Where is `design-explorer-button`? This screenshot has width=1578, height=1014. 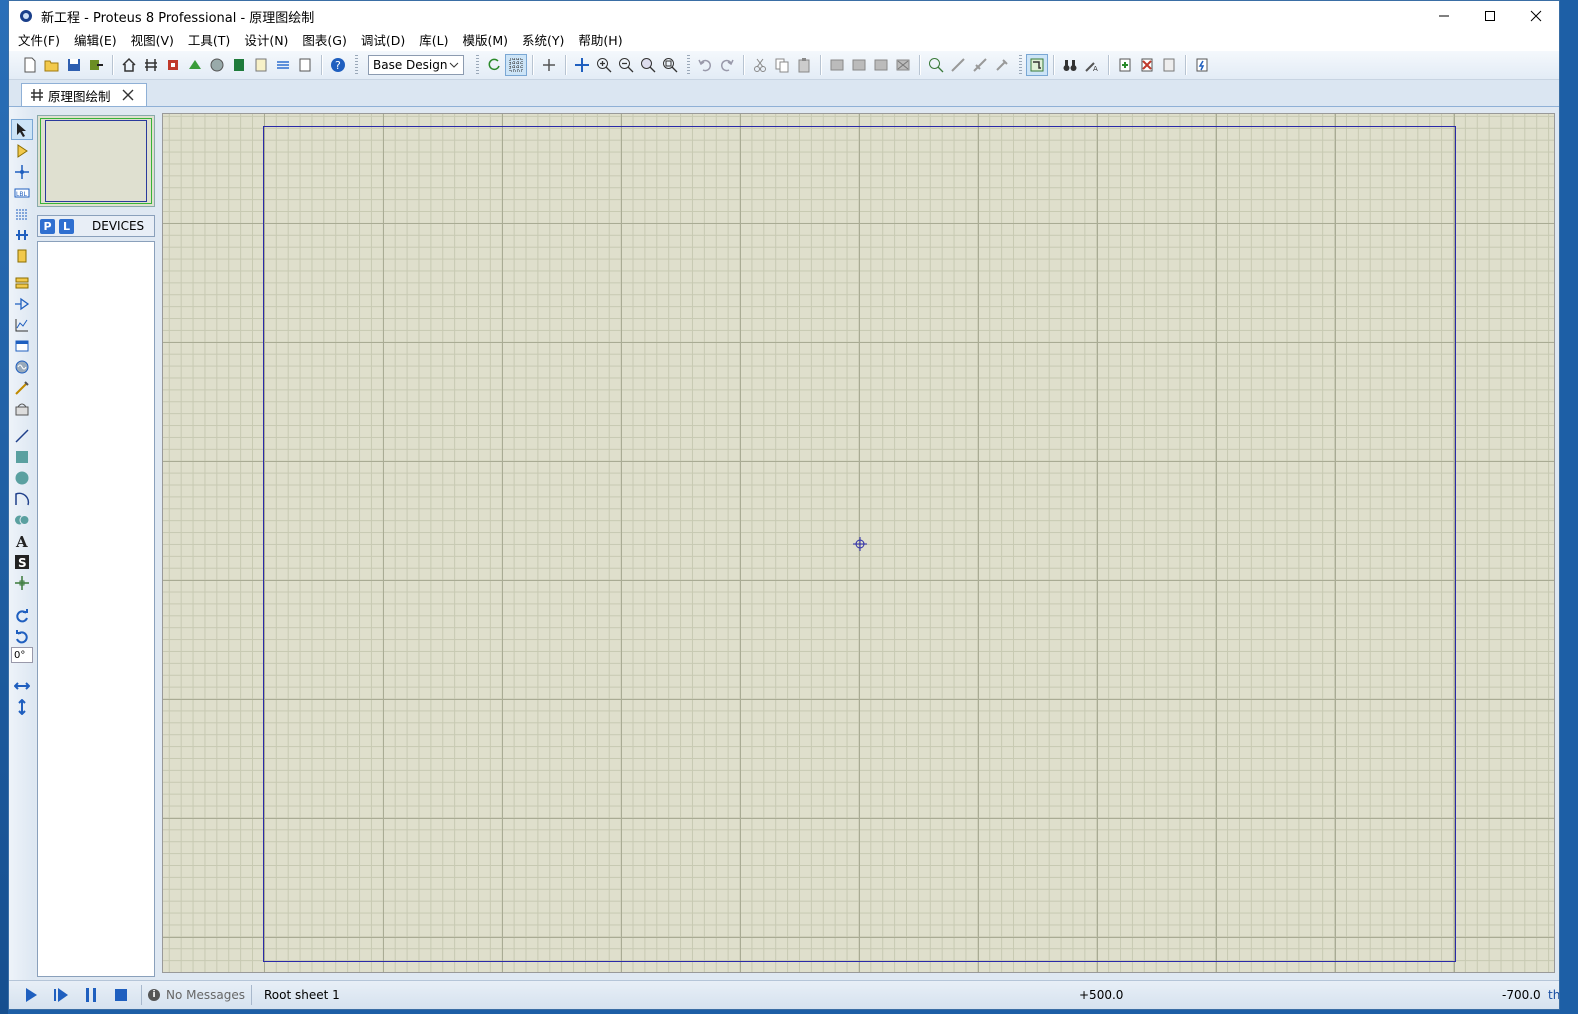
design-explorer-button is located at coordinates (239, 65).